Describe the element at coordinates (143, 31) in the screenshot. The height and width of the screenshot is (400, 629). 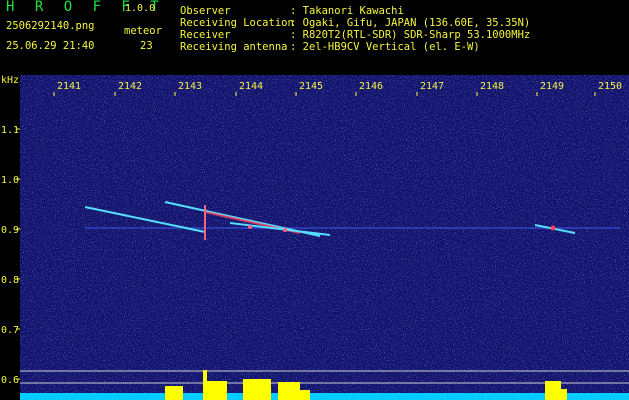
I see `meteor-label: meteor` at that location.